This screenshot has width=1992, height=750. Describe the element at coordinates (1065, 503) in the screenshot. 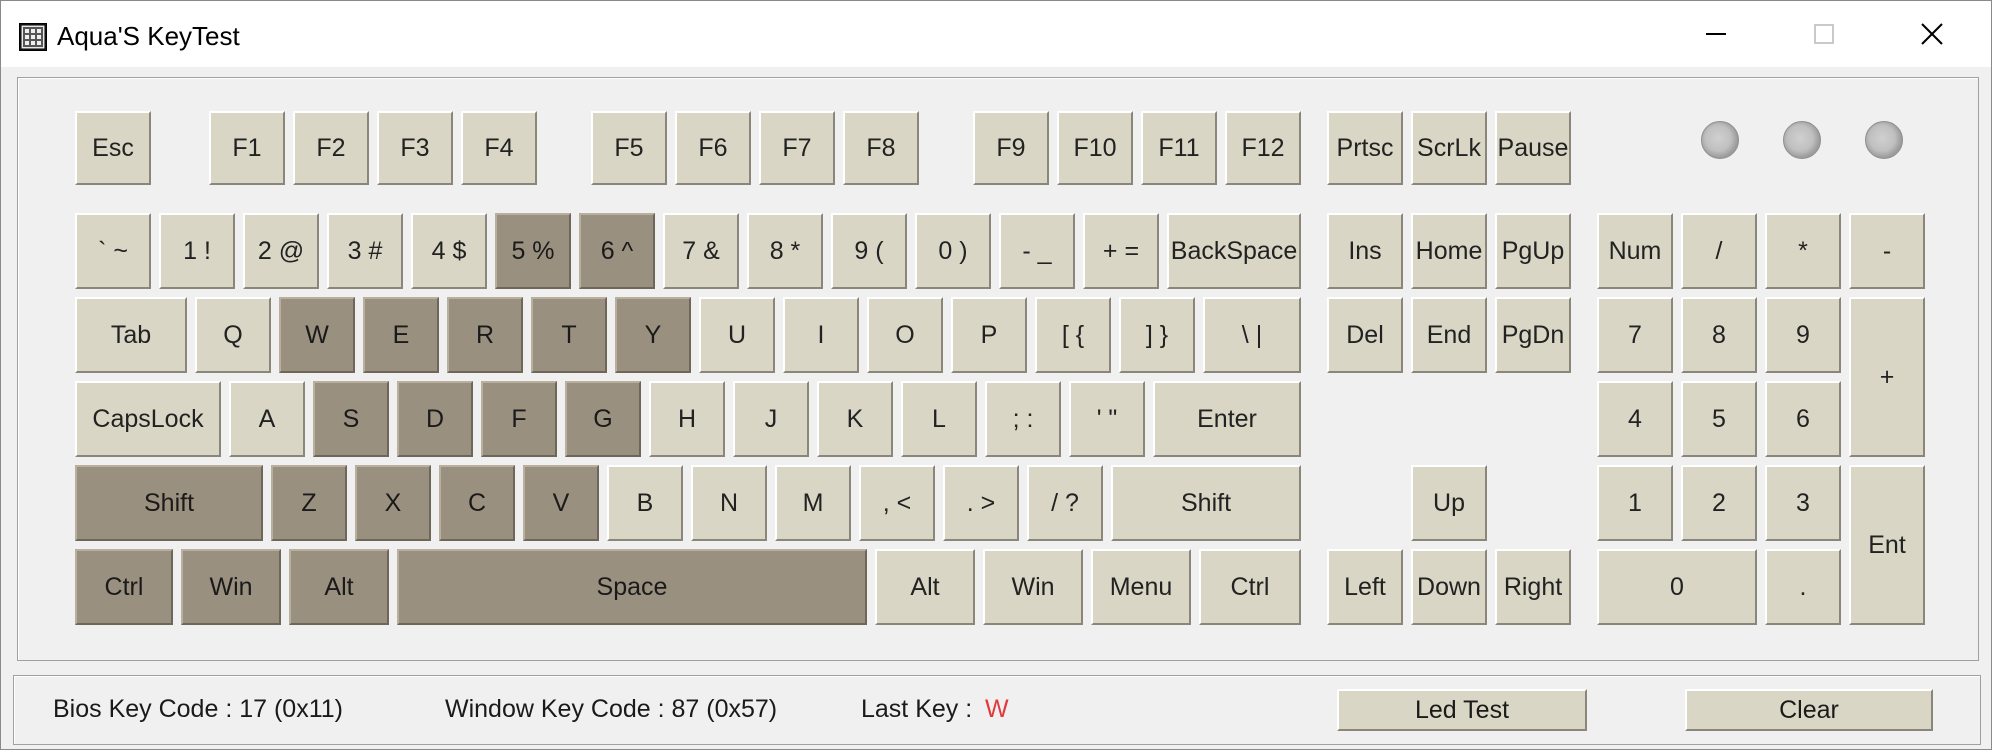

I see `key-slash: / ?` at that location.